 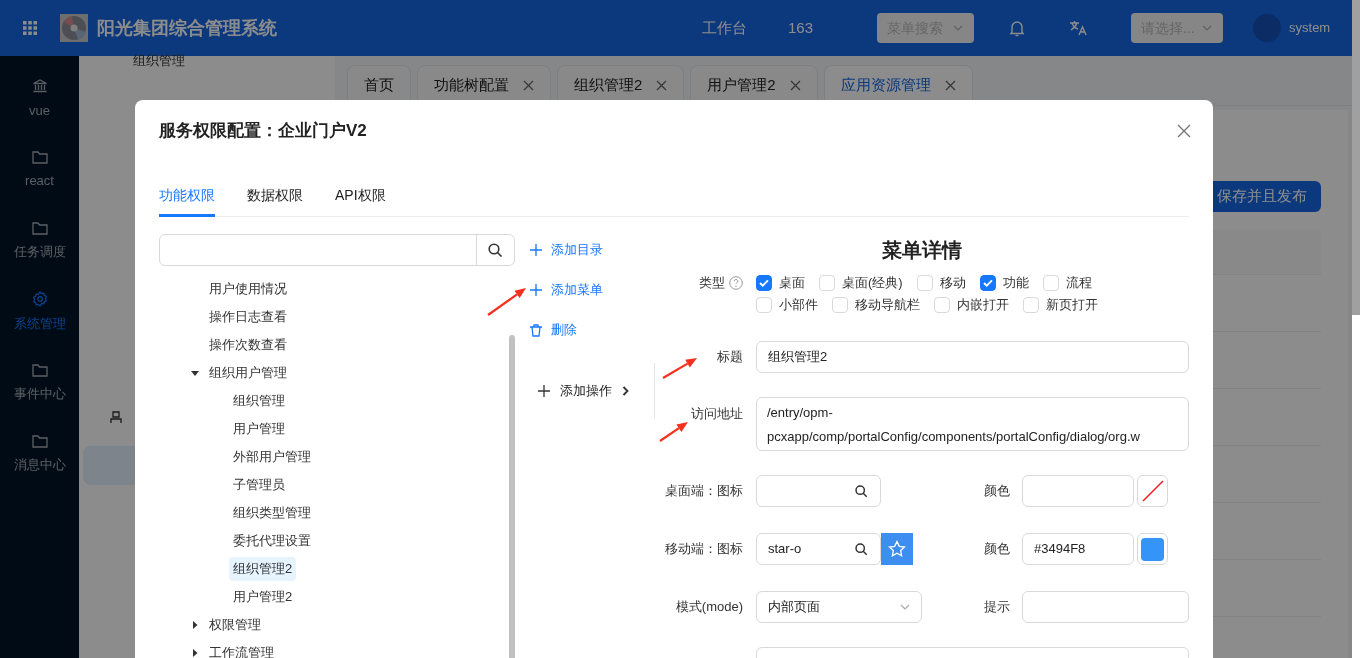 What do you see at coordinates (272, 513) in the screenshot?
I see `tree-node: 组织类型管理` at bounding box center [272, 513].